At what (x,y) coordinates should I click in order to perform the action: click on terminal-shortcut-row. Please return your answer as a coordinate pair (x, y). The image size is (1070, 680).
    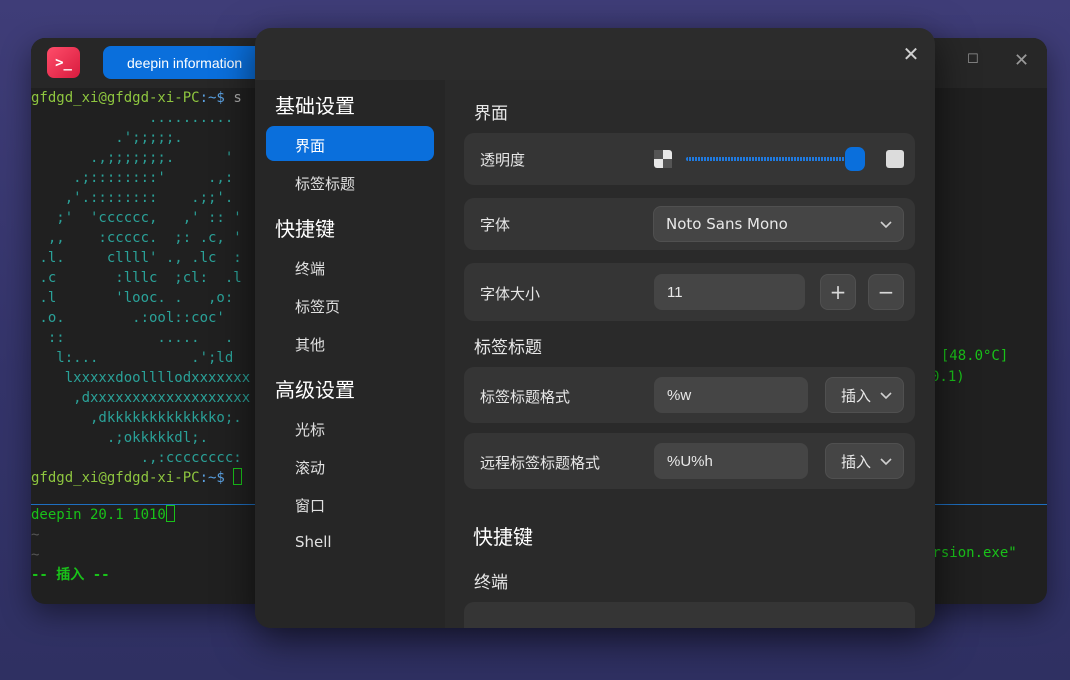
    Looking at the image, I should click on (689, 615).